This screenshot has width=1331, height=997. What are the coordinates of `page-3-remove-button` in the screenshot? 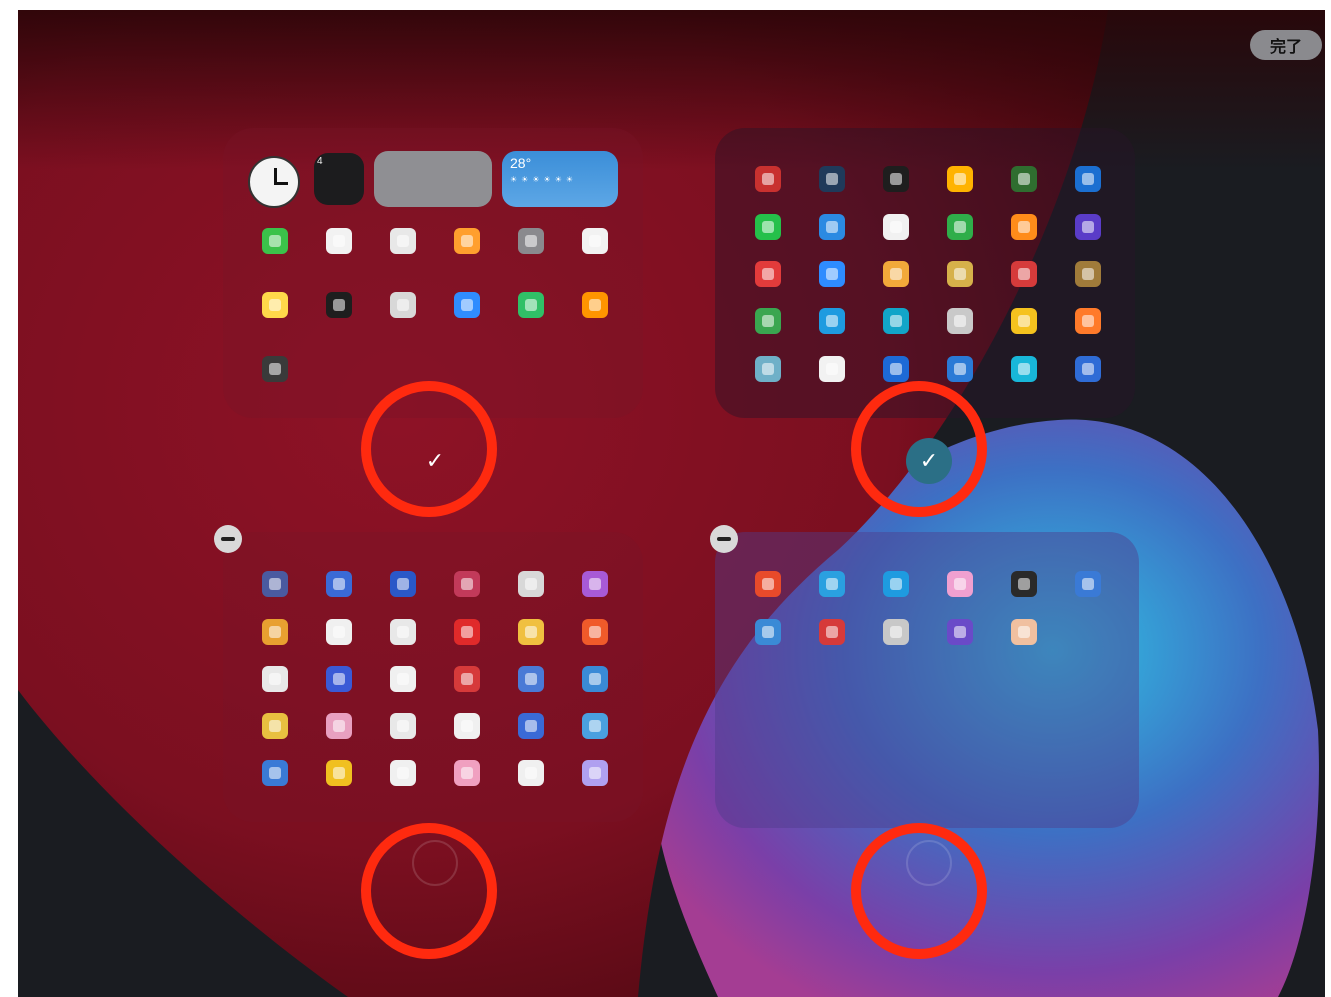 It's located at (228, 539).